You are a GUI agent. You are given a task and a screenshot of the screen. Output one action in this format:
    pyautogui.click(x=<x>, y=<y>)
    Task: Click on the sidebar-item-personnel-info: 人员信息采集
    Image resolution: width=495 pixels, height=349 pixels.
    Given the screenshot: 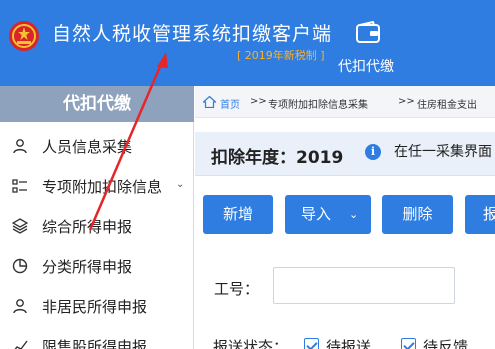 What is the action you would take?
    pyautogui.click(x=97, y=146)
    